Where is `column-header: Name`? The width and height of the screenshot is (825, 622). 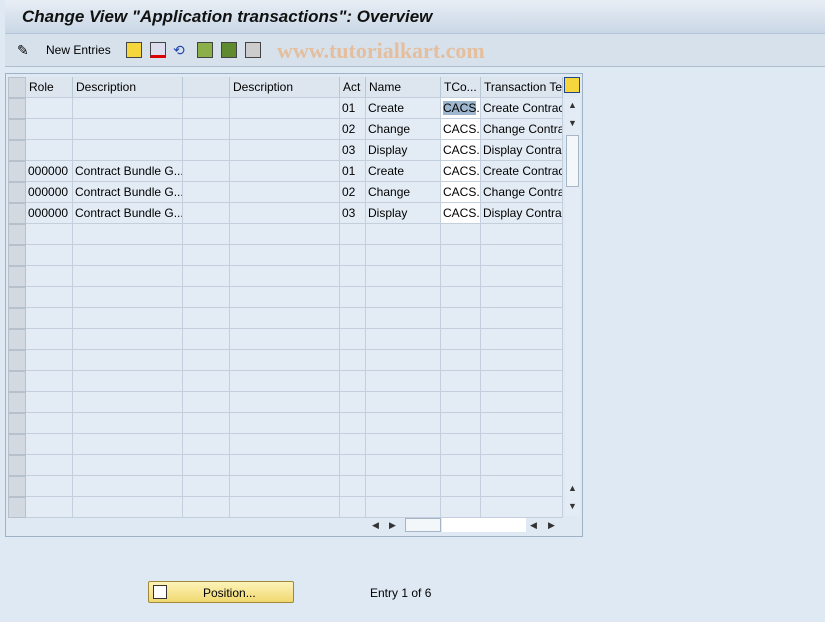 column-header: Name is located at coordinates (403, 87).